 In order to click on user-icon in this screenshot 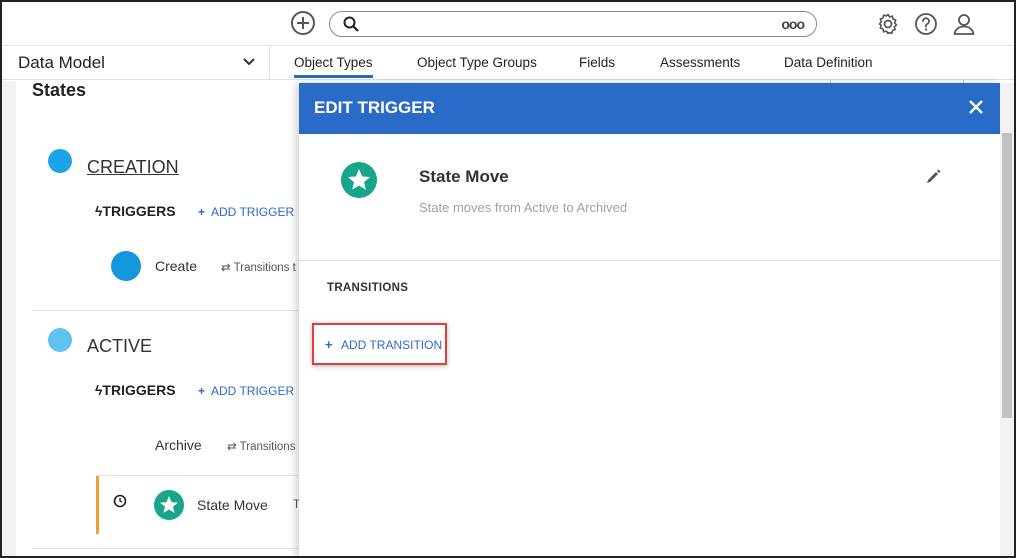, I will do `click(964, 24)`.